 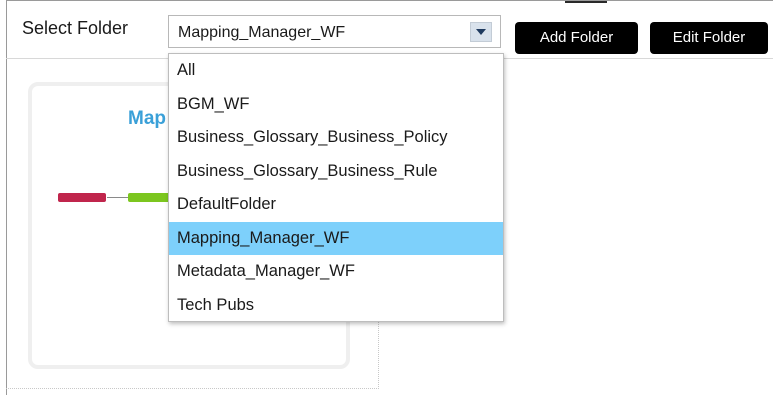 What do you see at coordinates (82, 197) in the screenshot?
I see `flow-node-source` at bounding box center [82, 197].